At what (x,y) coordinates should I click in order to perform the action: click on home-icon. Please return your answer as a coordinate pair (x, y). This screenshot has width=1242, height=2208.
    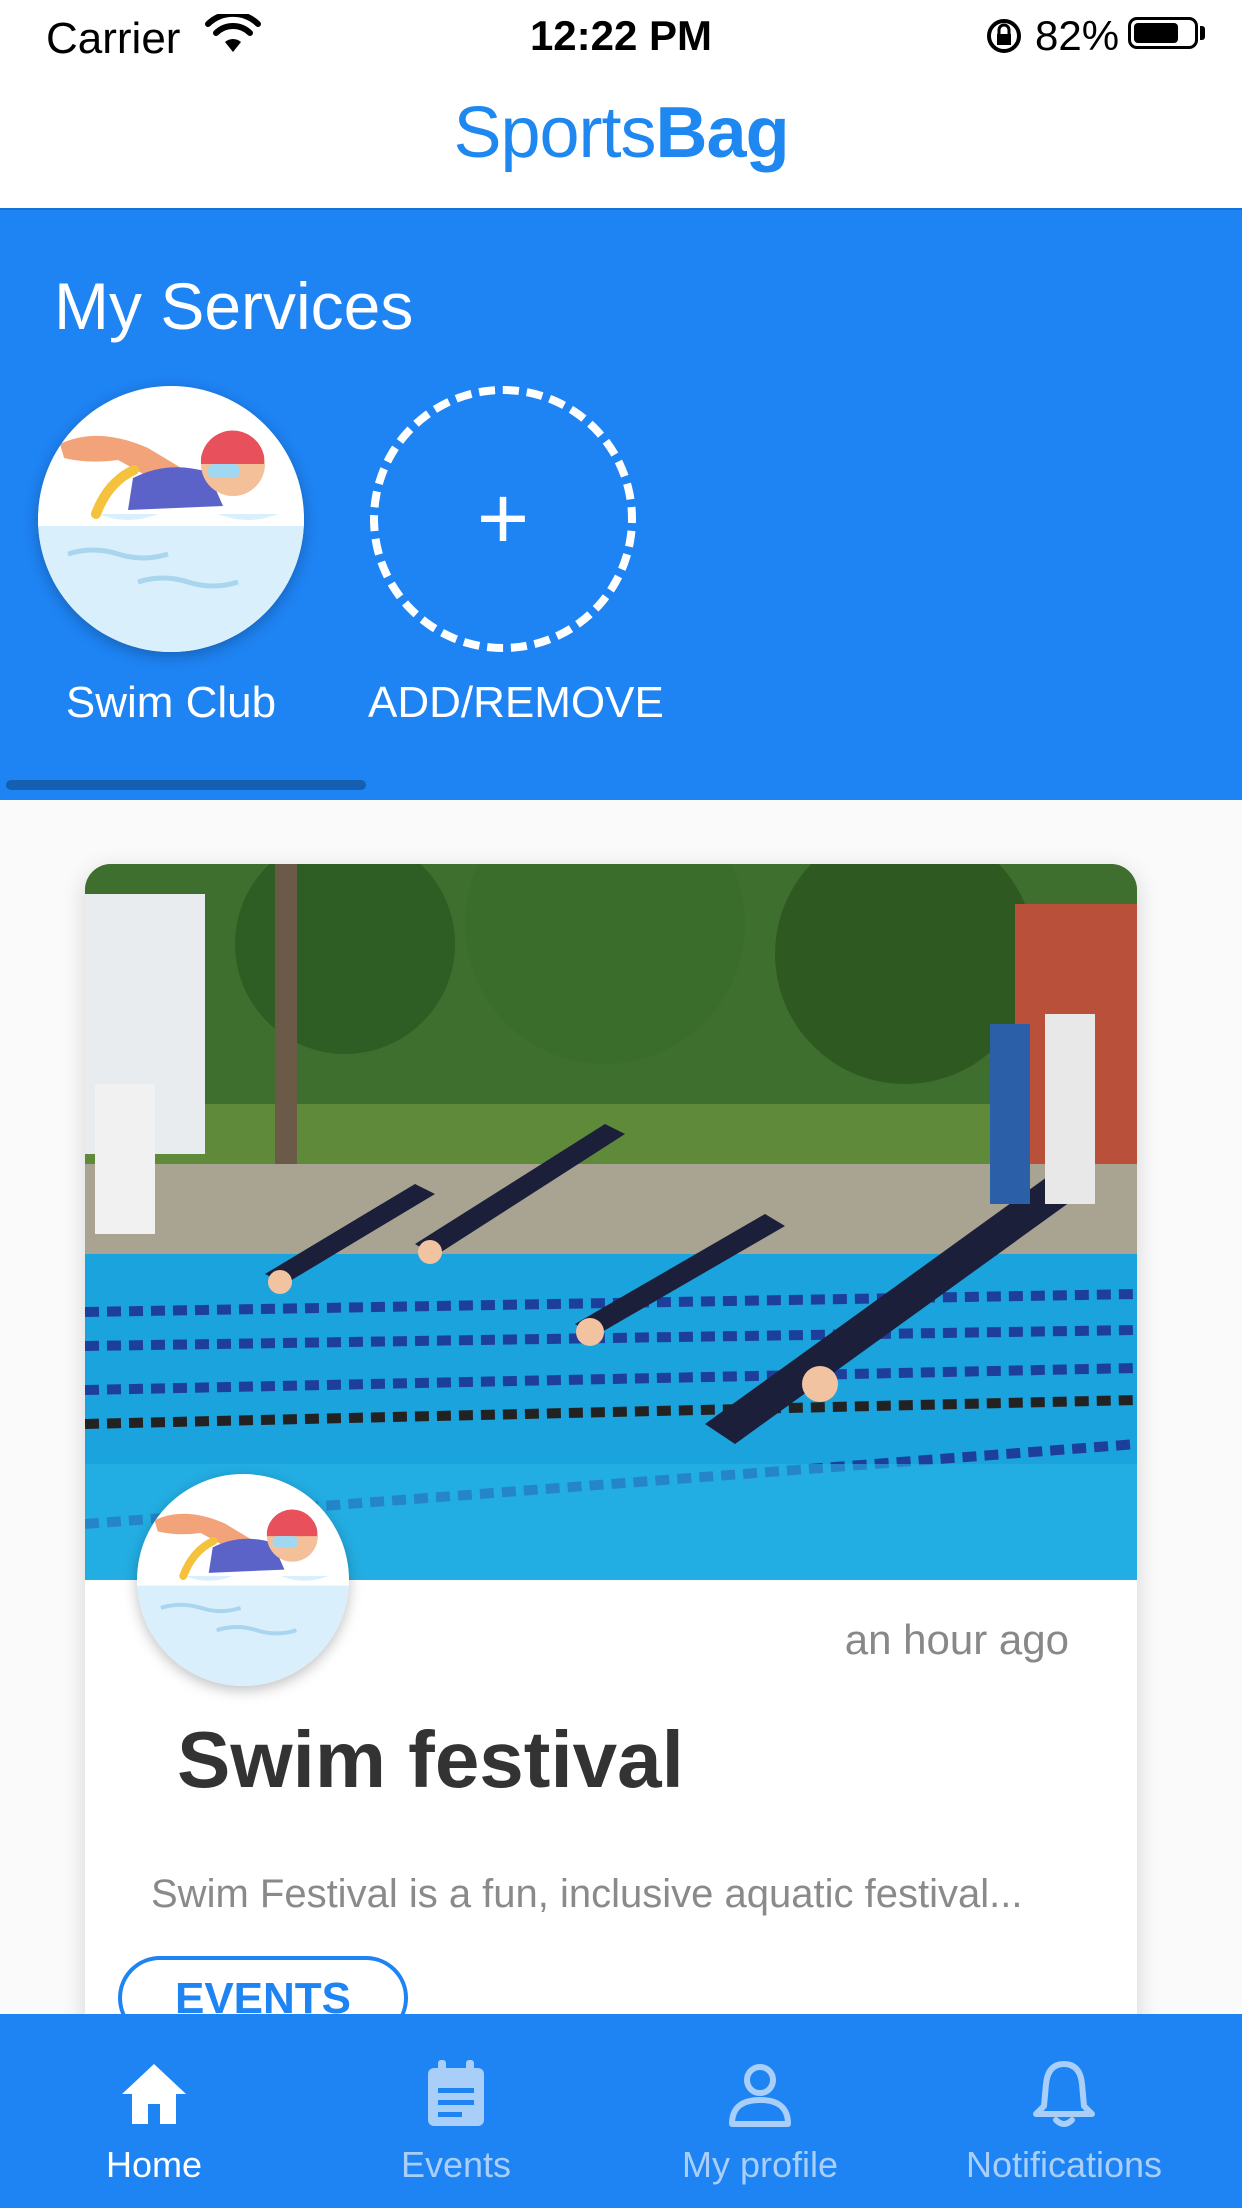
    Looking at the image, I should click on (154, 2094).